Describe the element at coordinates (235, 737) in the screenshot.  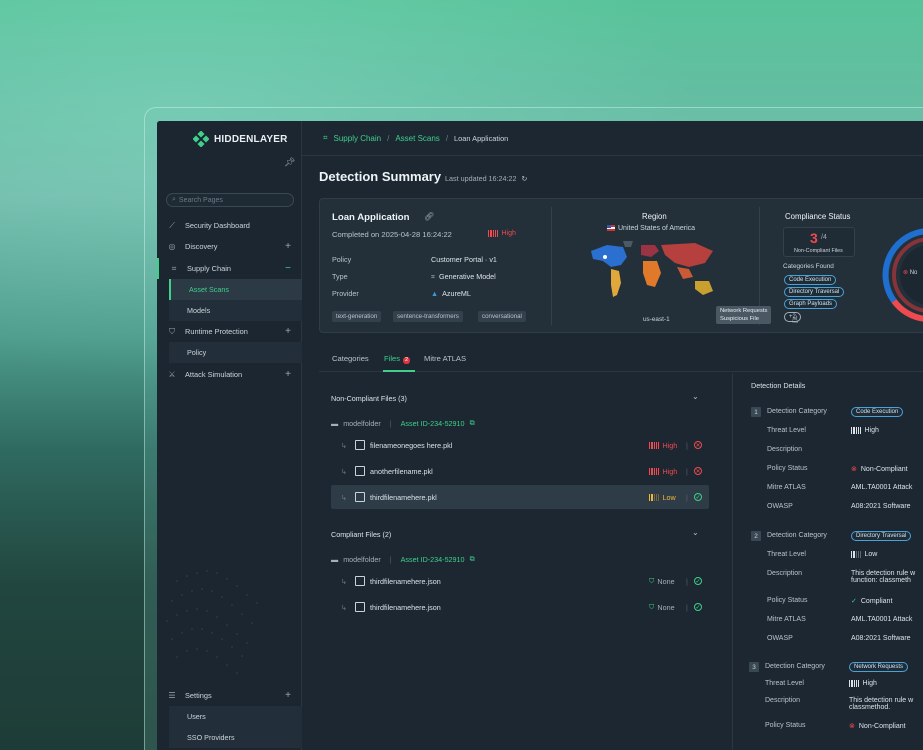
I see `sidebar-subitem-sso-providers: SSO Providers` at that location.